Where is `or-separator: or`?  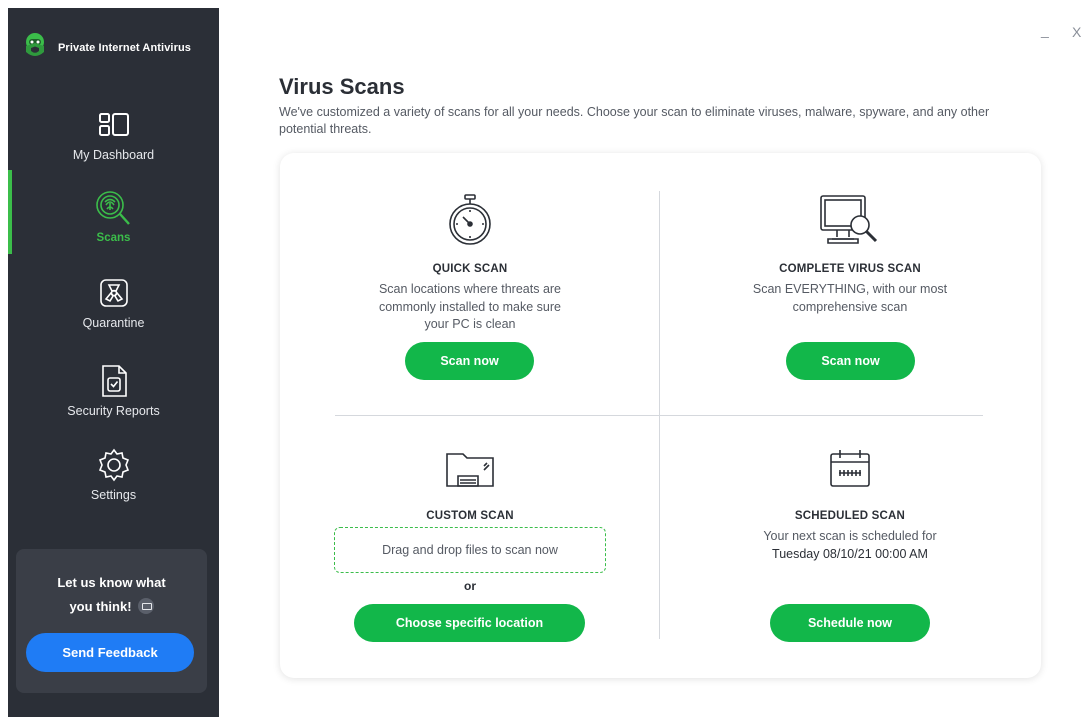
or-separator: or is located at coordinates (470, 586).